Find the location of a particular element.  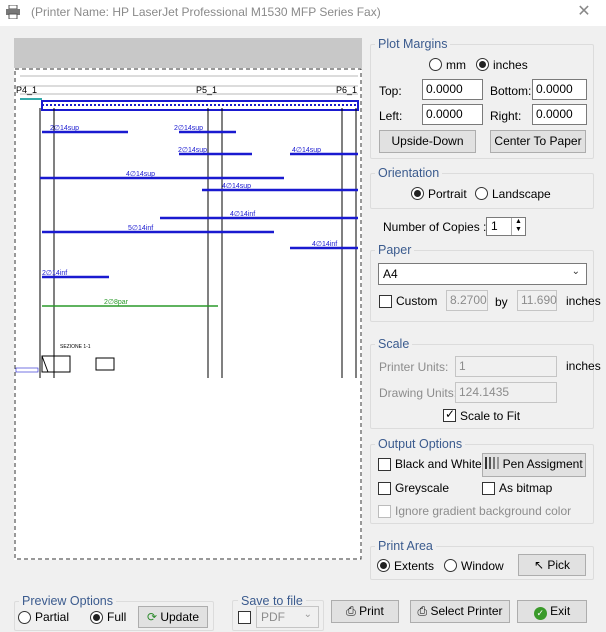

paper-size-value: A4 is located at coordinates (390, 274).